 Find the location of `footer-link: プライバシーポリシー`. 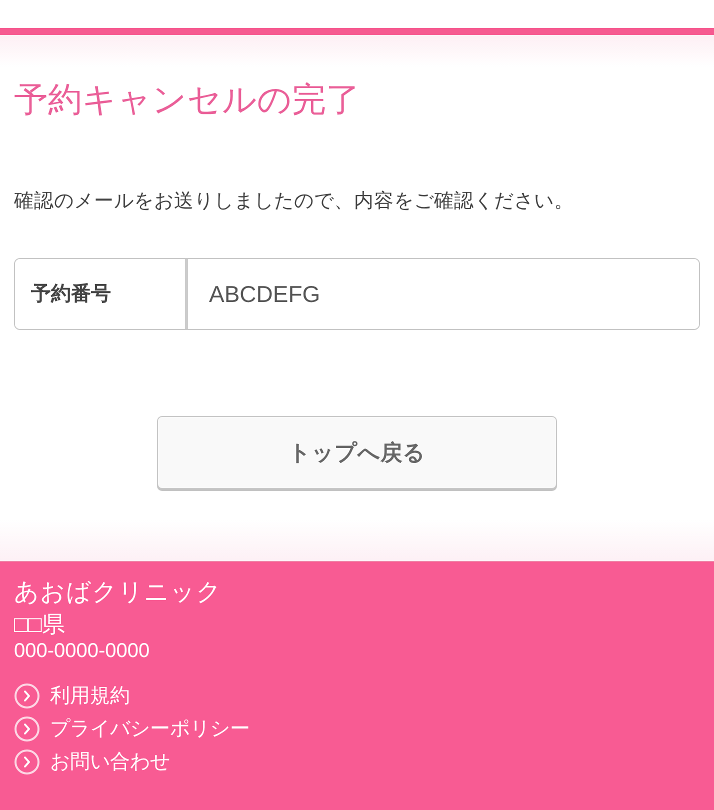

footer-link: プライバシーポリシー is located at coordinates (150, 729).